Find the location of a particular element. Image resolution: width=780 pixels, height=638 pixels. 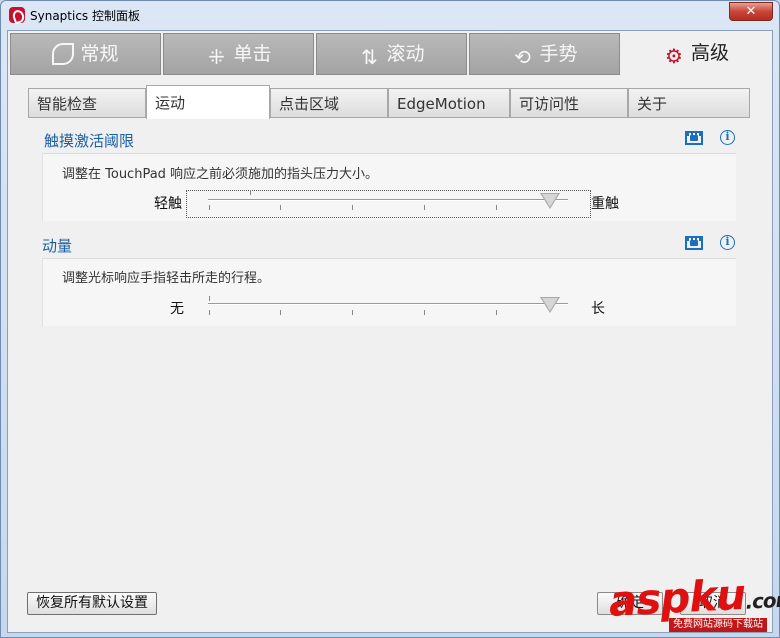

subtab-about: 关于 is located at coordinates (689, 103).